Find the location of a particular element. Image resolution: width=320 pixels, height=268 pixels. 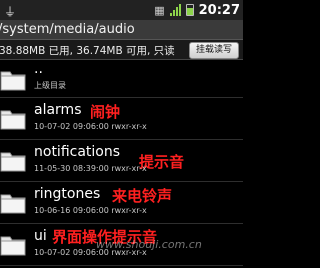

usb-icon: ⏚ is located at coordinates (10, 12).